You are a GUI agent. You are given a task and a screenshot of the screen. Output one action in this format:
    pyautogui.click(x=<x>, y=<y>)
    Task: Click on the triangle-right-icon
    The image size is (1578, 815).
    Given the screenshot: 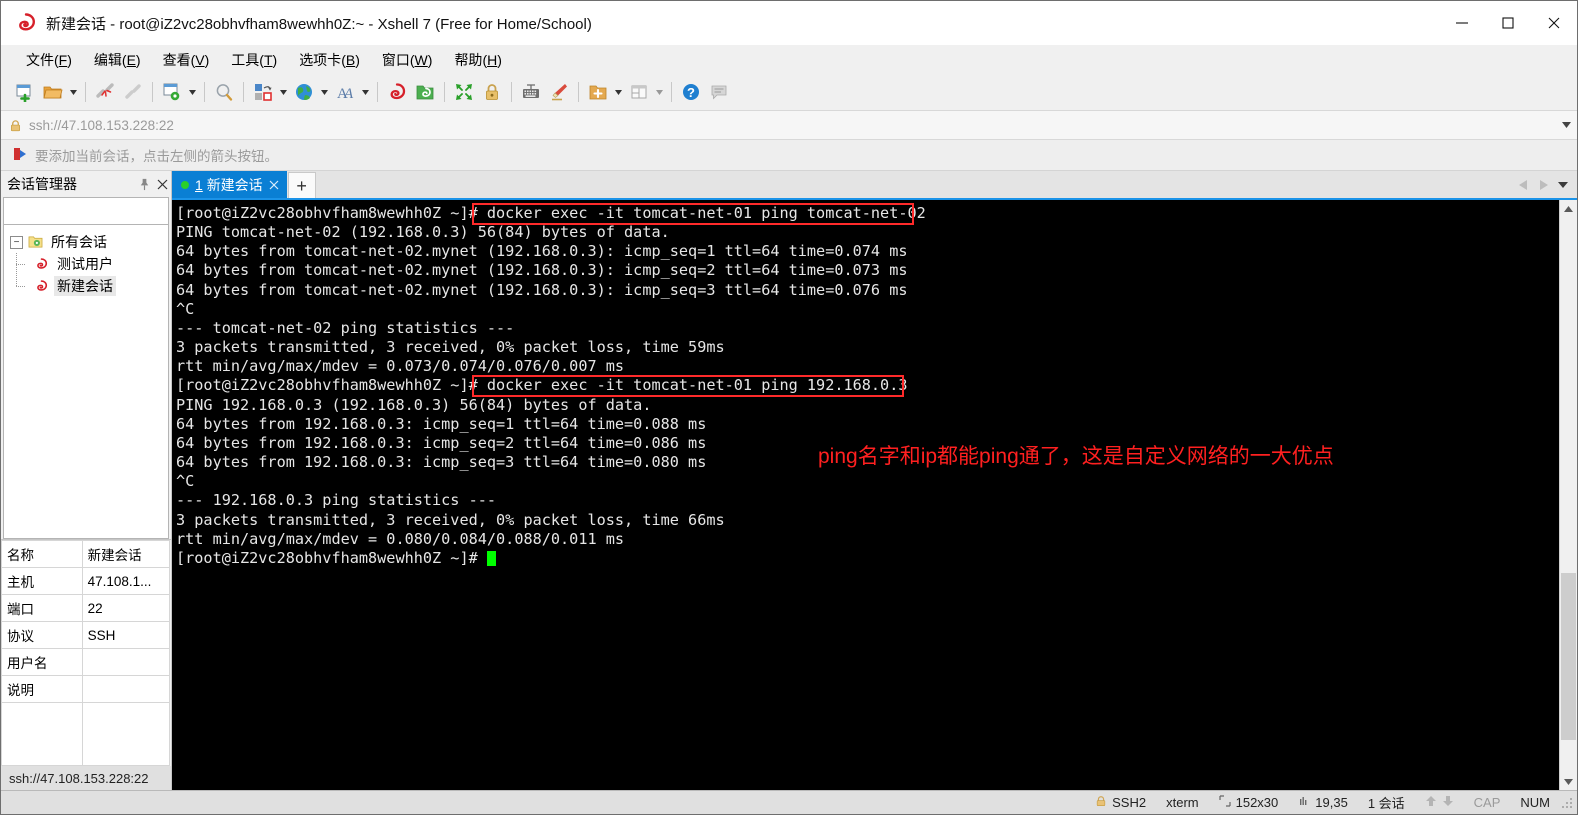 What is the action you would take?
    pyautogui.click(x=1543, y=185)
    